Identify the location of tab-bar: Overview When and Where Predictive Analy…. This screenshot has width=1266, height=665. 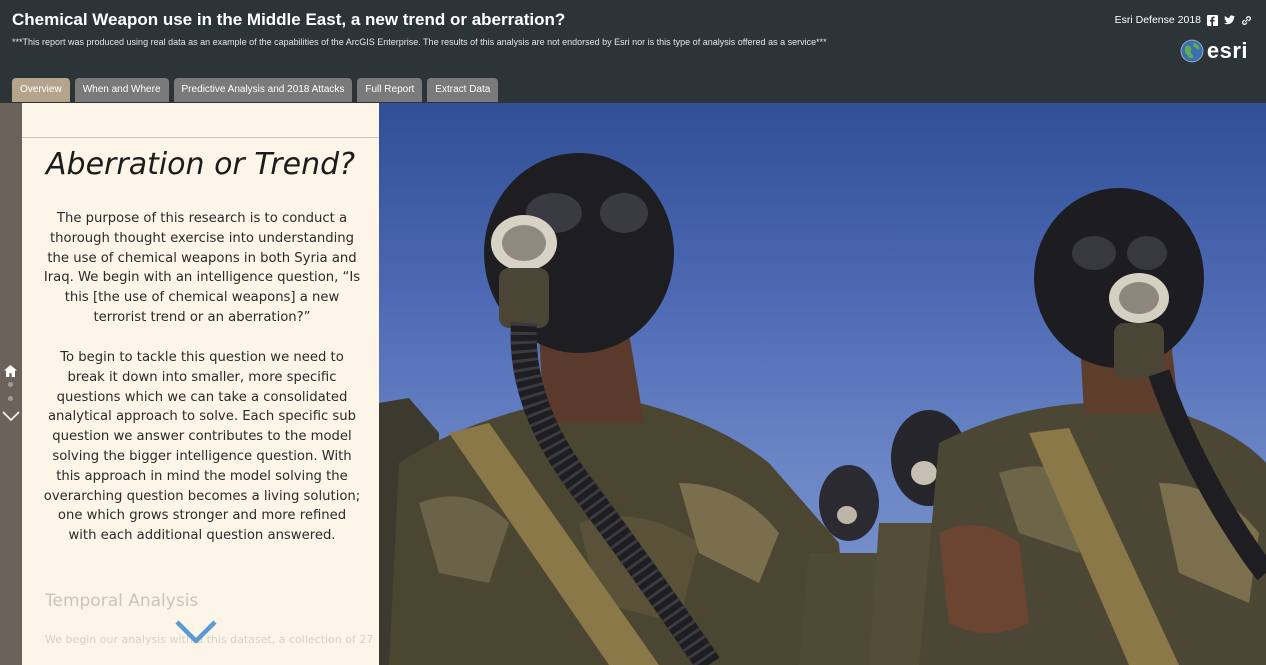
(255, 90).